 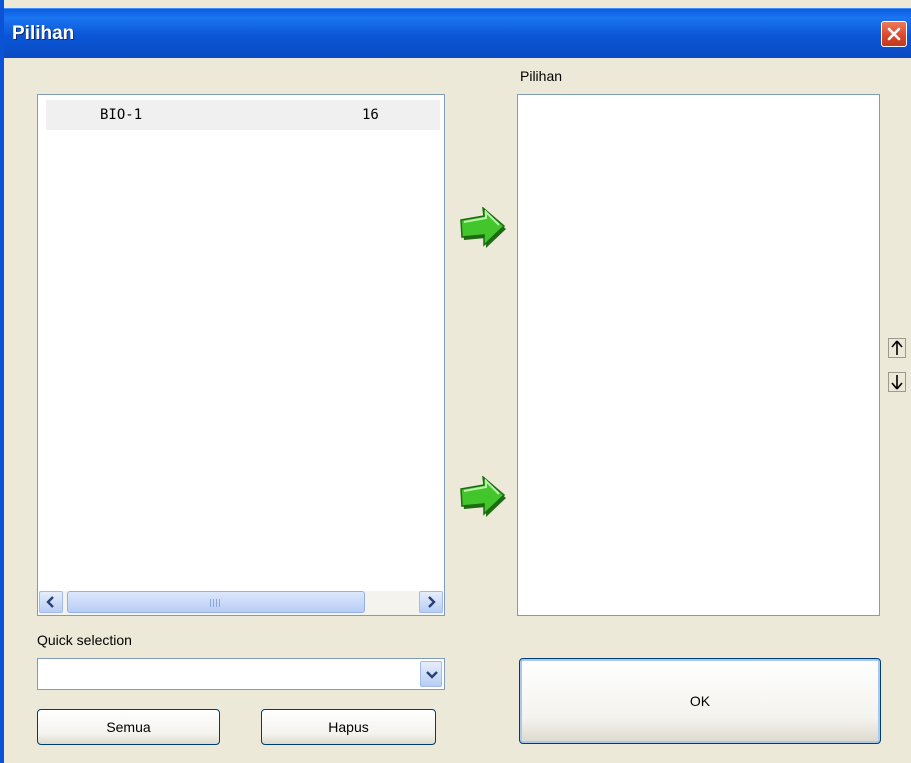 I want to click on close-icon, so click(x=894, y=34).